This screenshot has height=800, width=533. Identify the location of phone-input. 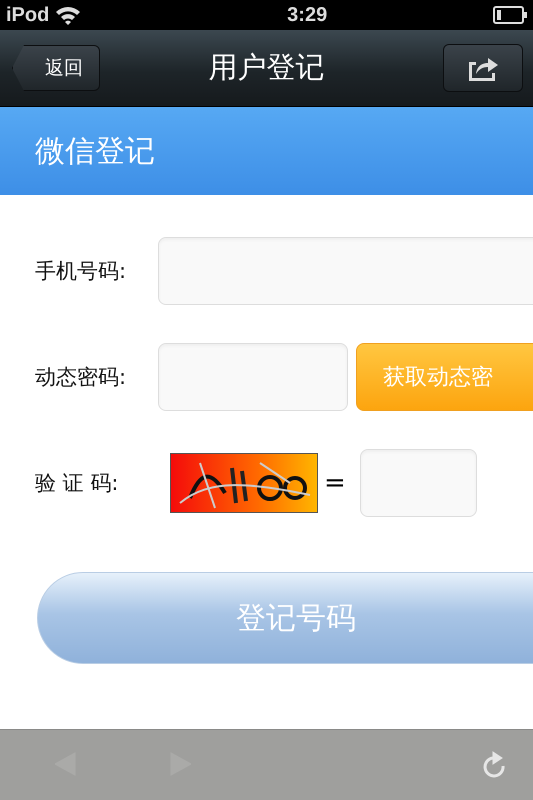
(345, 271).